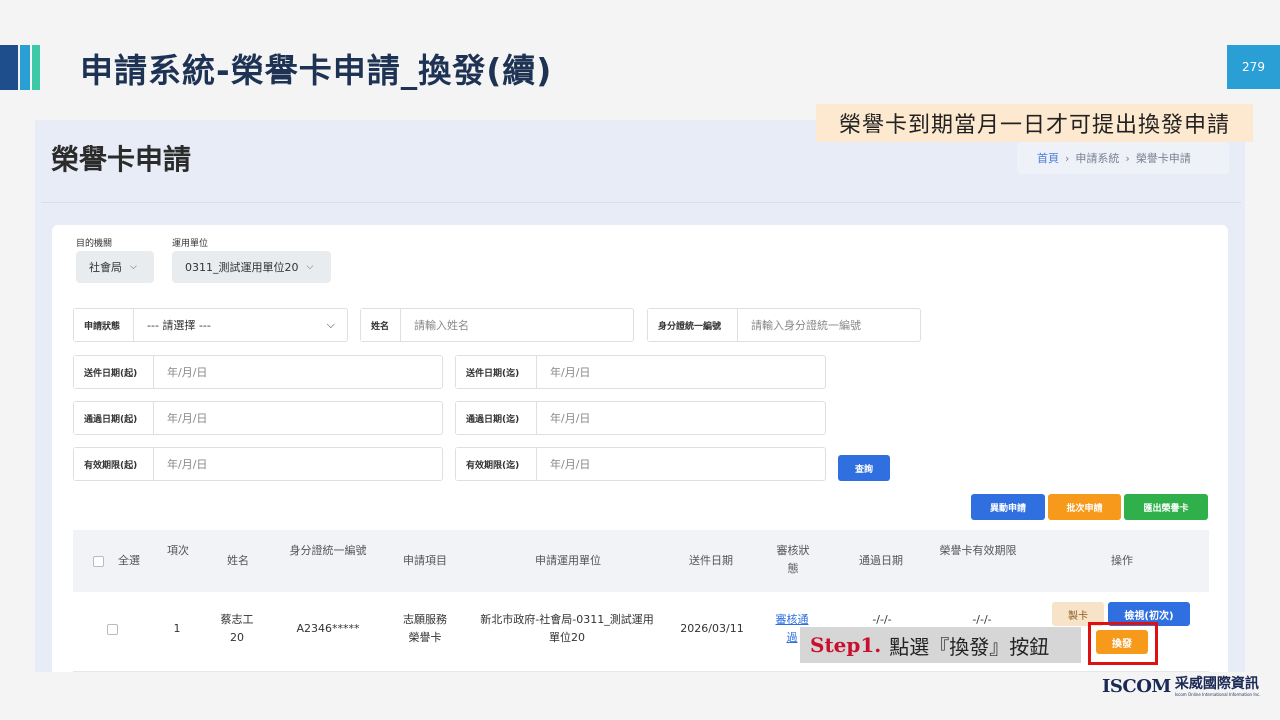 This screenshot has width=1280, height=720. I want to click on row-checkbox, so click(112, 629).